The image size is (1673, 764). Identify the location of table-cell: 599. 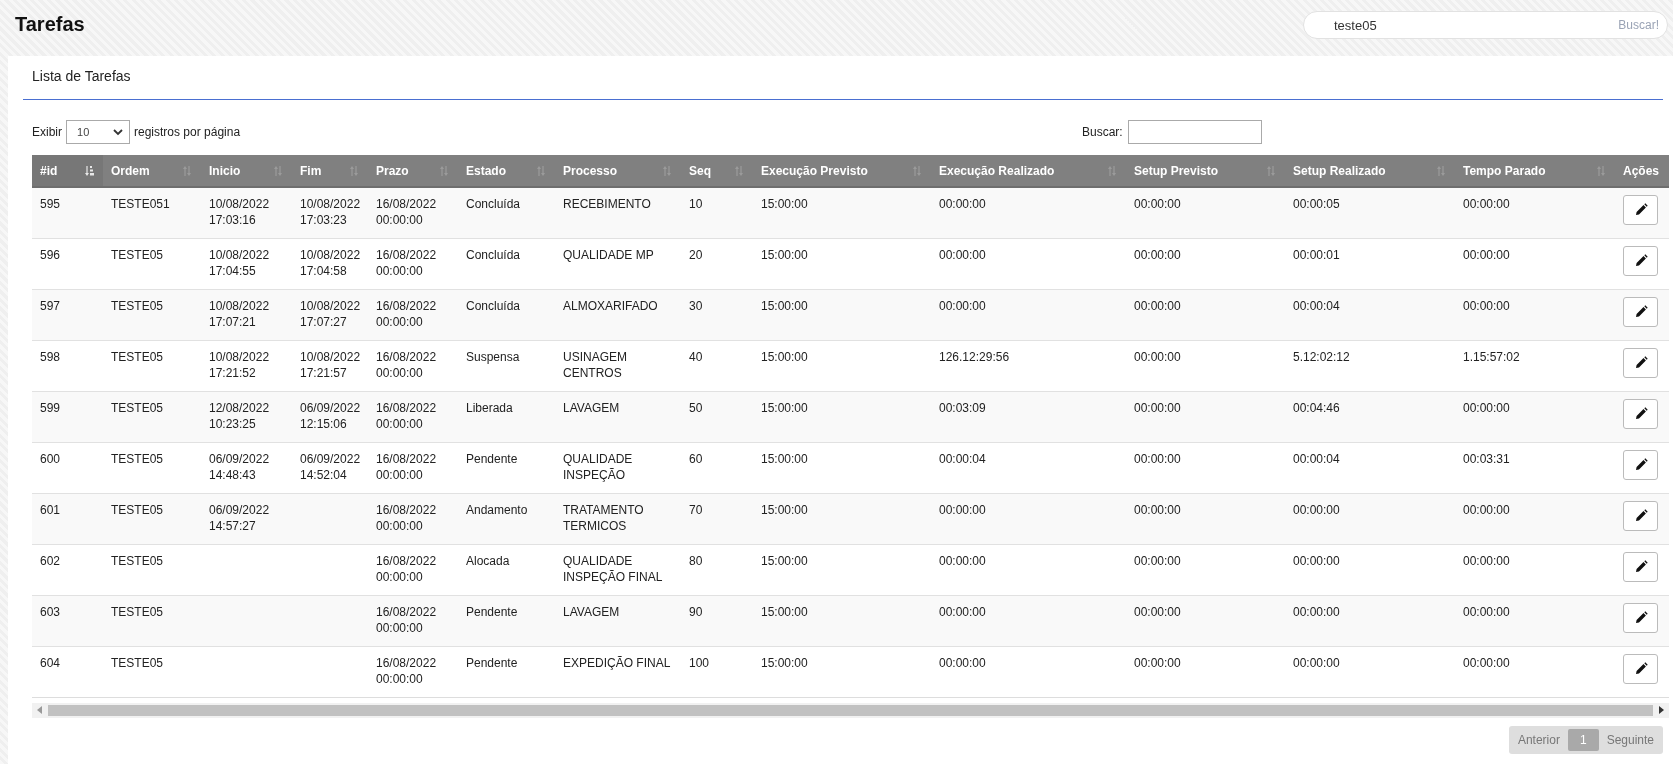
(50, 407).